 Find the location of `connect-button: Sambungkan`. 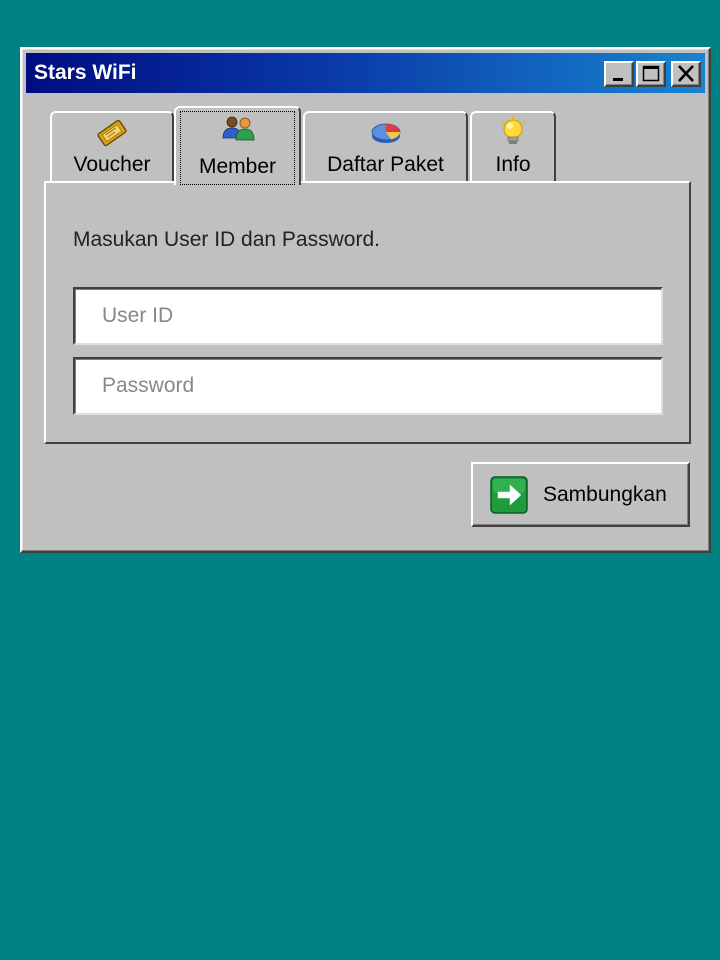

connect-button: Sambungkan is located at coordinates (580, 494).